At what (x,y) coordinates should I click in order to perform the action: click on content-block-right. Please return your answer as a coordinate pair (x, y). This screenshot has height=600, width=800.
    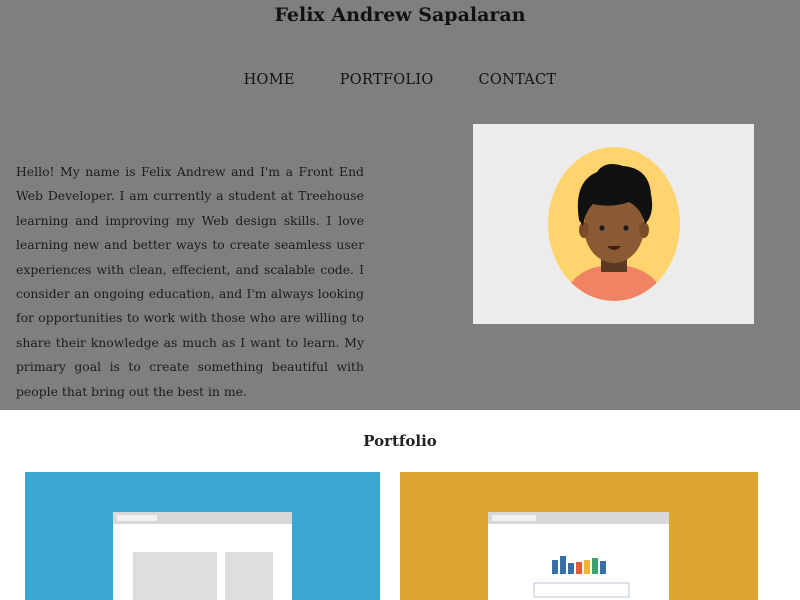
    Looking at the image, I should click on (249, 576).